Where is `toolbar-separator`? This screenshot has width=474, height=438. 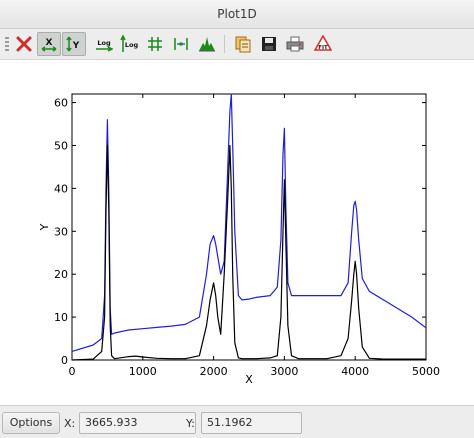
toolbar-separator is located at coordinates (224, 44).